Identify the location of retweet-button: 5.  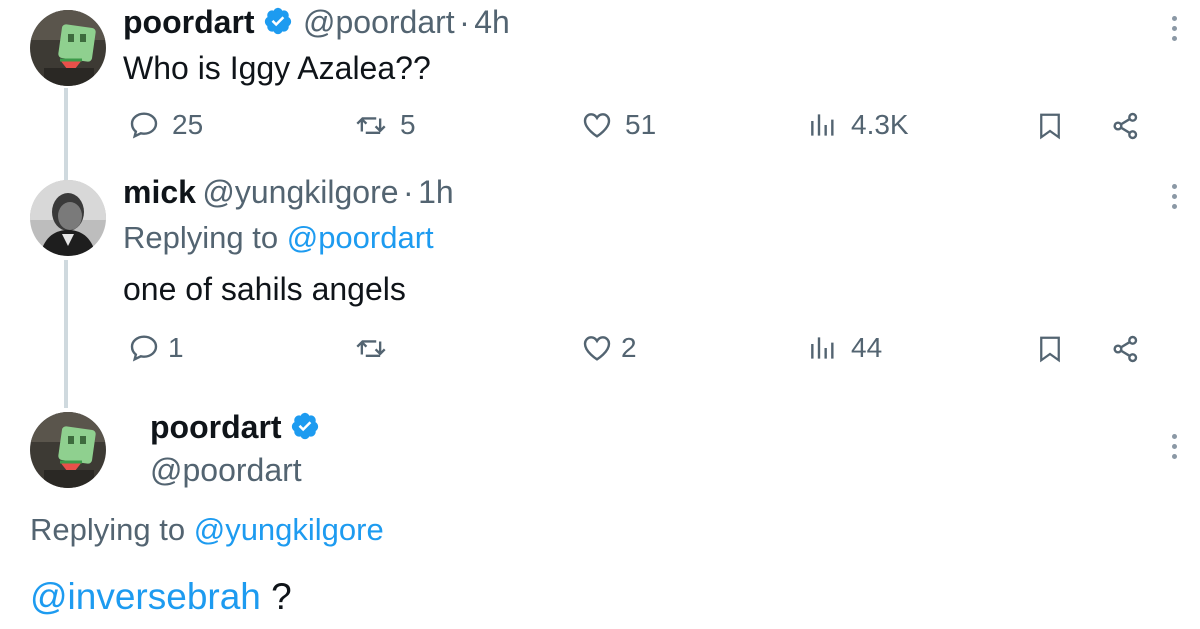
(385, 125).